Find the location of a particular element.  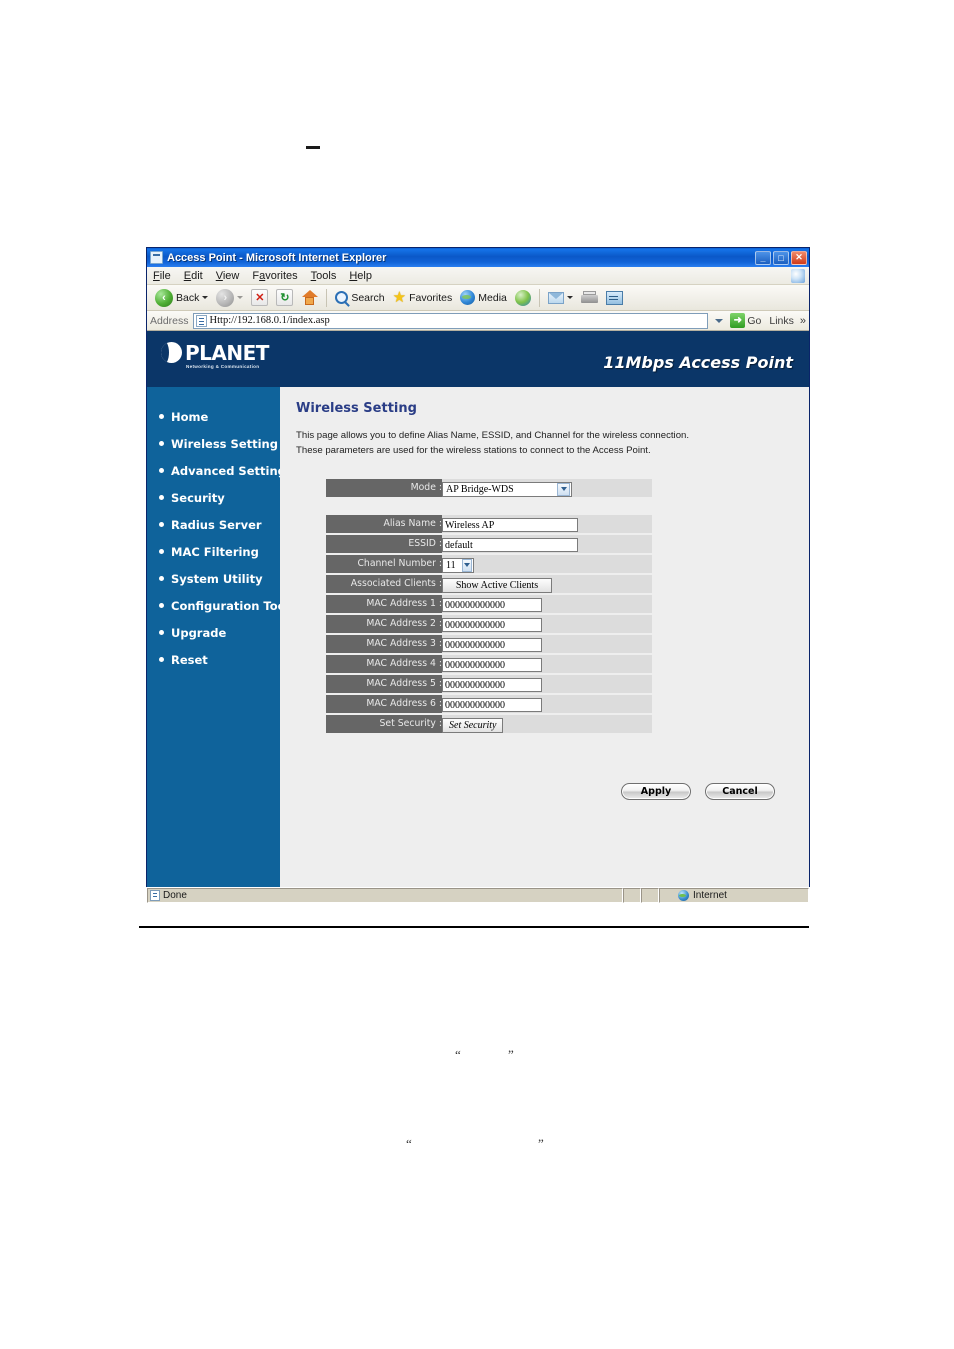

sidebar-item-radius-server: Radius Server is located at coordinates (213, 524).